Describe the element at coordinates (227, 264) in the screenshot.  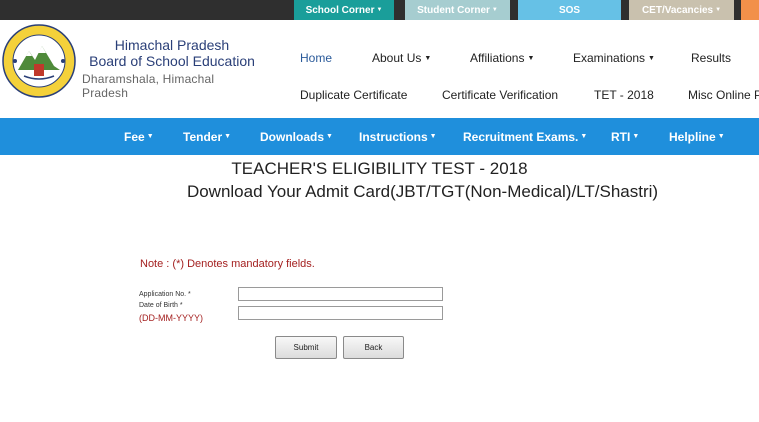
I see `mandatory-note: Note : (*) Denotes mandatory fields.` at that location.